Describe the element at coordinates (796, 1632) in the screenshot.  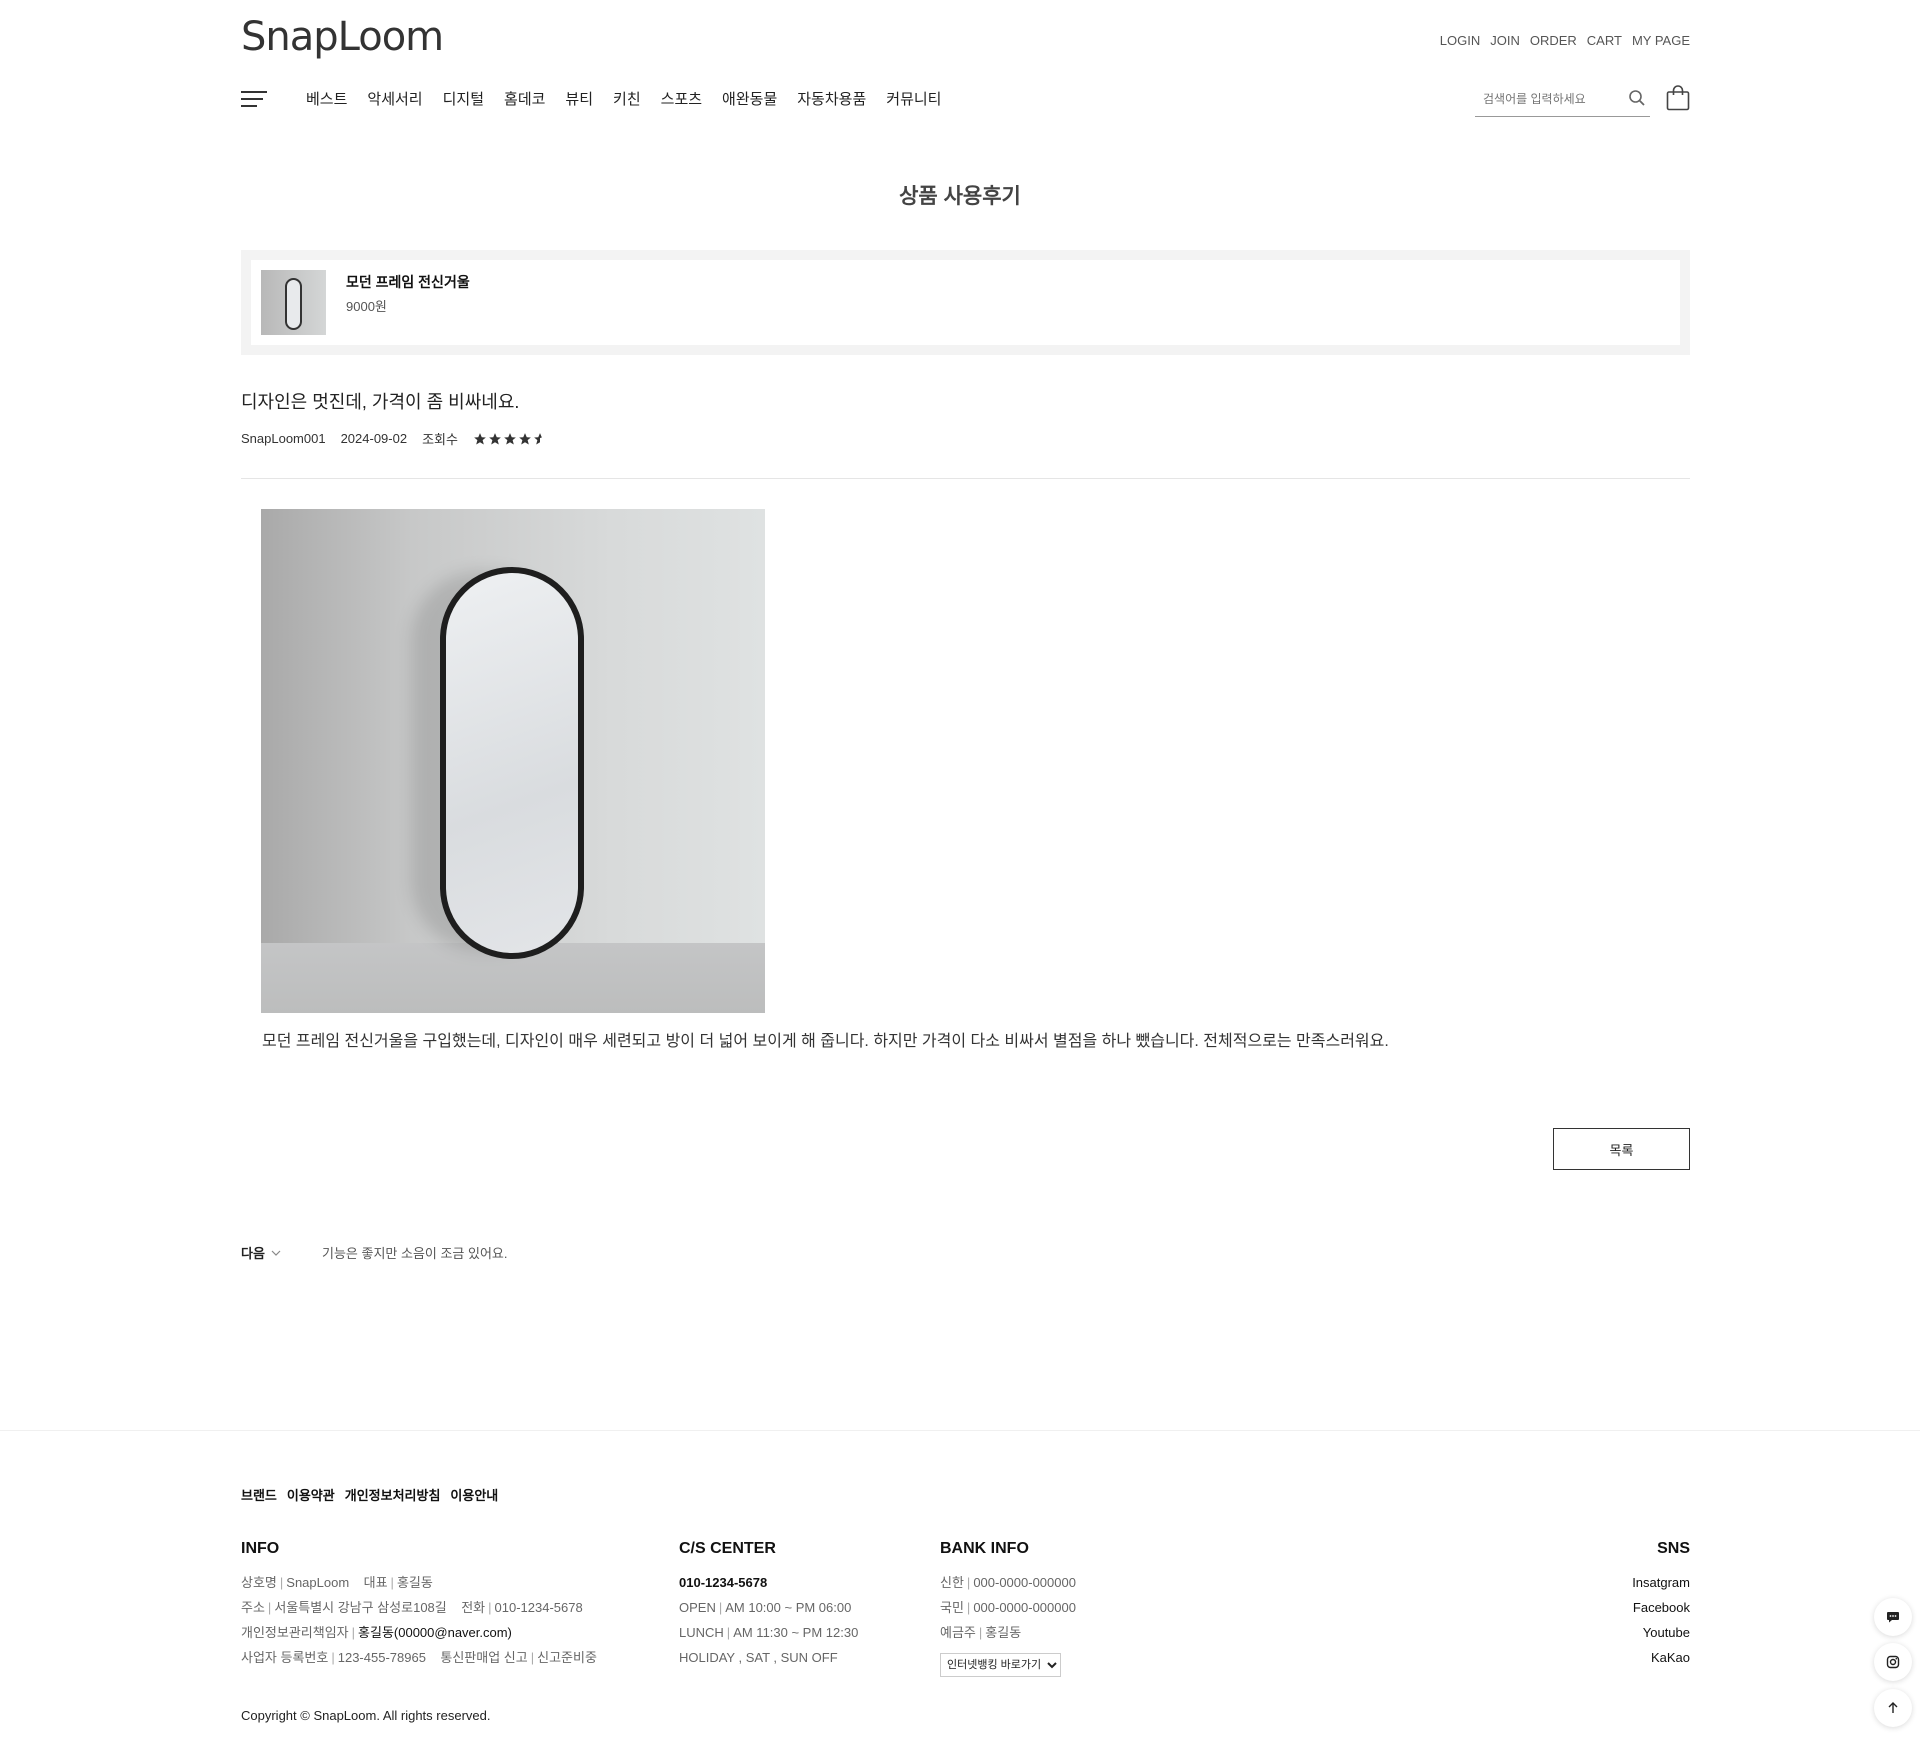
I see `lunch-hours: AM 11:30 ~ PM 12:30` at that location.